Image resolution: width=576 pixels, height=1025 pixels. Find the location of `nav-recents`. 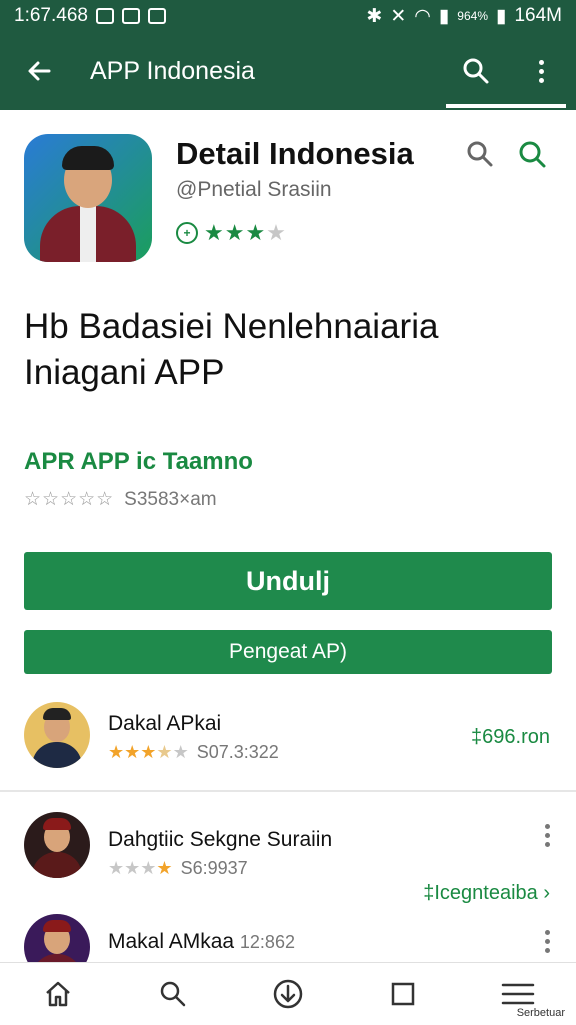

nav-recents is located at coordinates (402, 994).